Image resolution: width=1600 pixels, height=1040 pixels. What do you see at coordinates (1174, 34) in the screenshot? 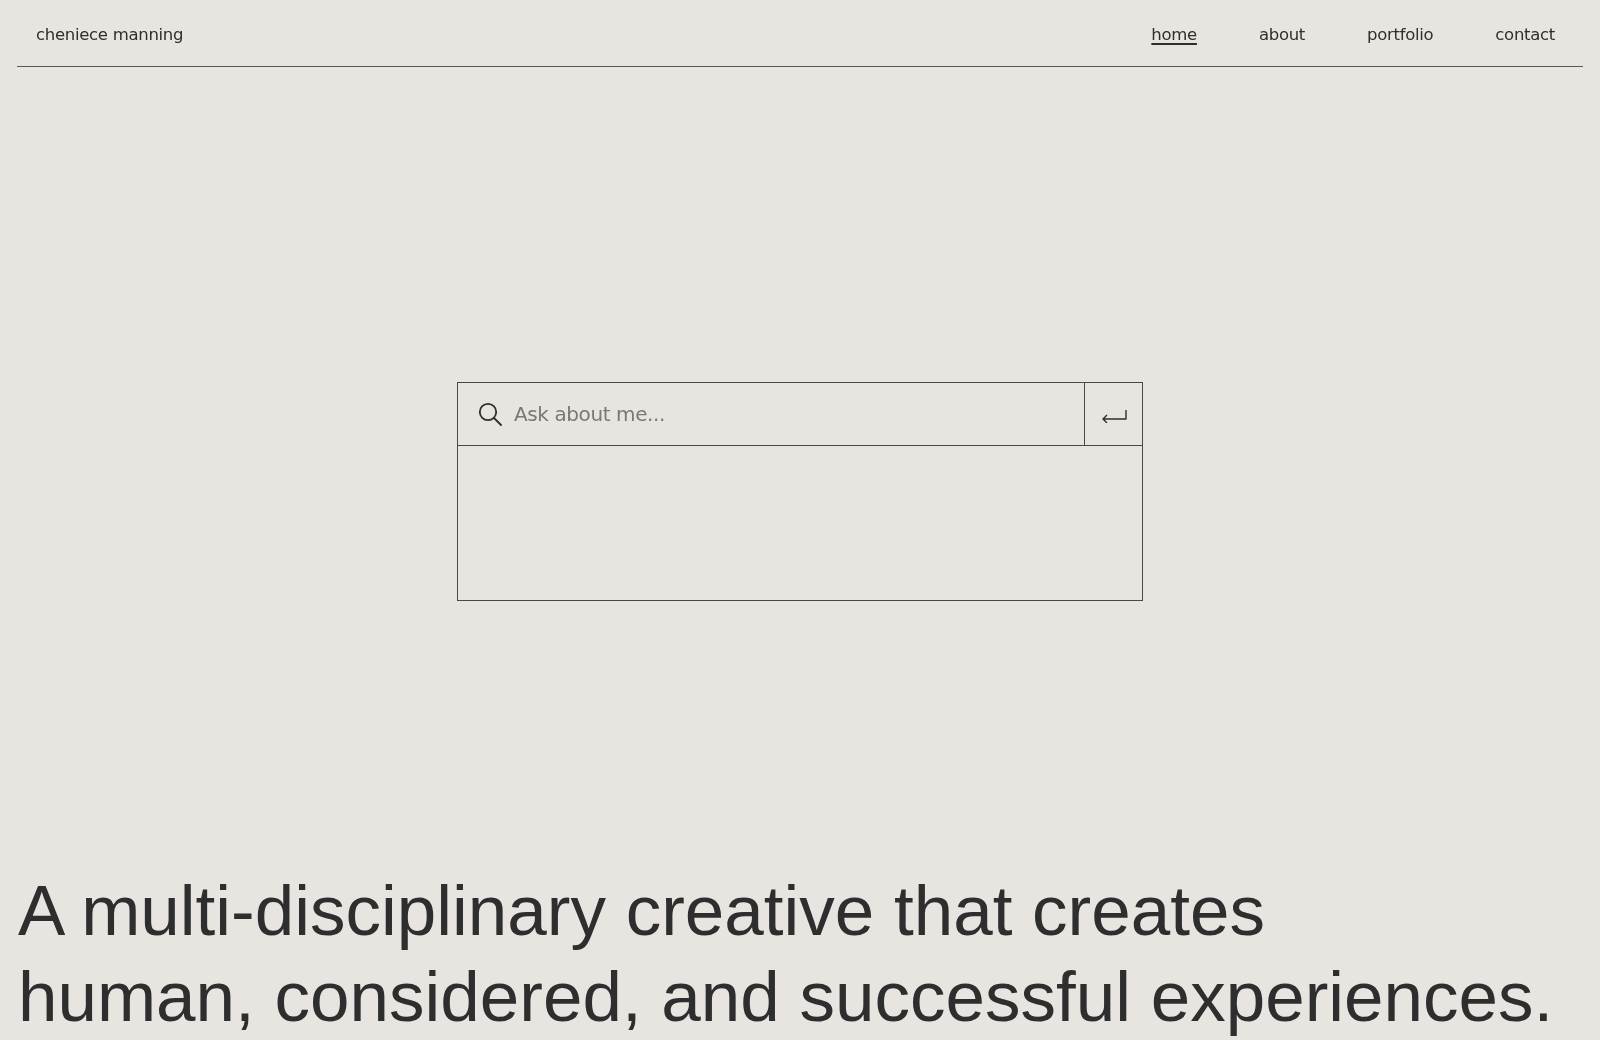
I see `nav-link: home` at bounding box center [1174, 34].